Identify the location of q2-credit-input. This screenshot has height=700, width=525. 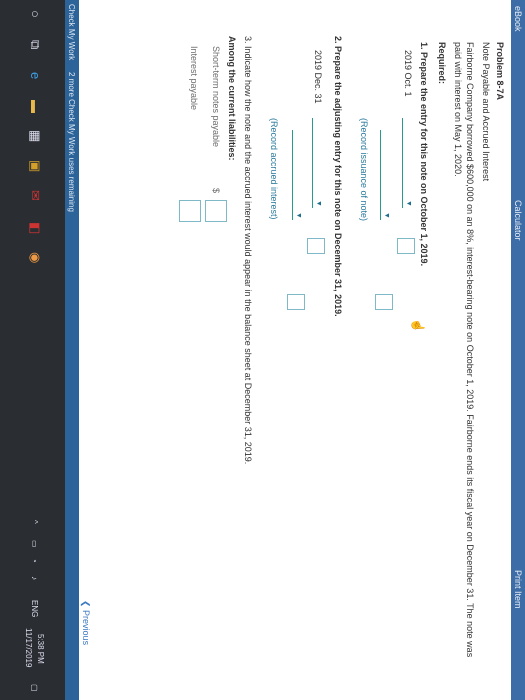
(296, 302).